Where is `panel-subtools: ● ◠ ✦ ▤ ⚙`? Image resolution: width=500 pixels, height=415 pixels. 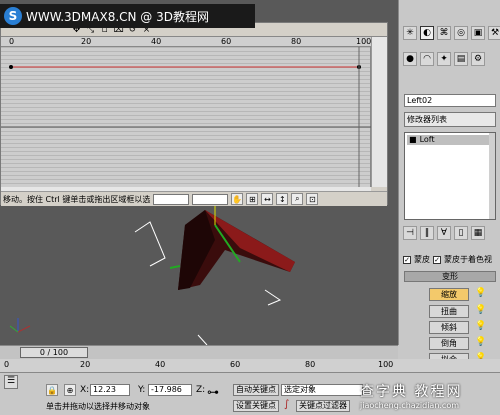
panel-subtools: ● ◠ ✦ ▤ ⚙ is located at coordinates (444, 59).